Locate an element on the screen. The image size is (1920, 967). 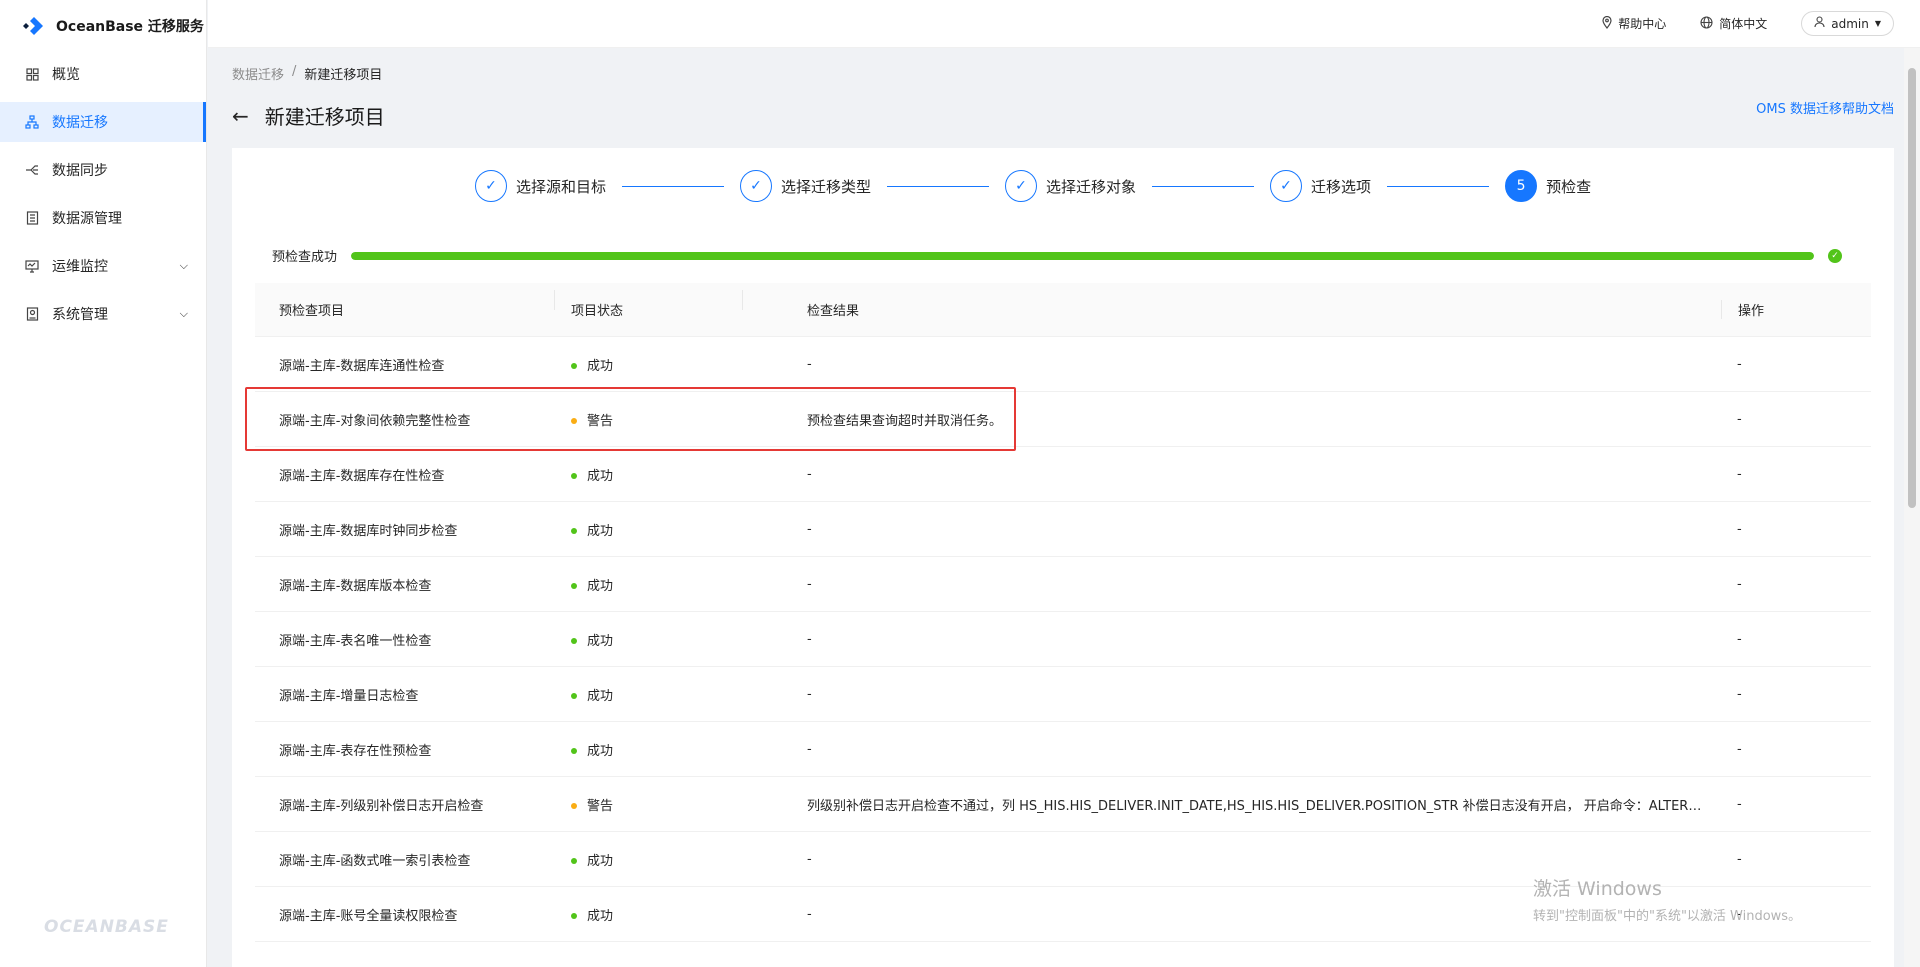
precheck-progress: 预检查成功 ✓ is located at coordinates (1057, 255).